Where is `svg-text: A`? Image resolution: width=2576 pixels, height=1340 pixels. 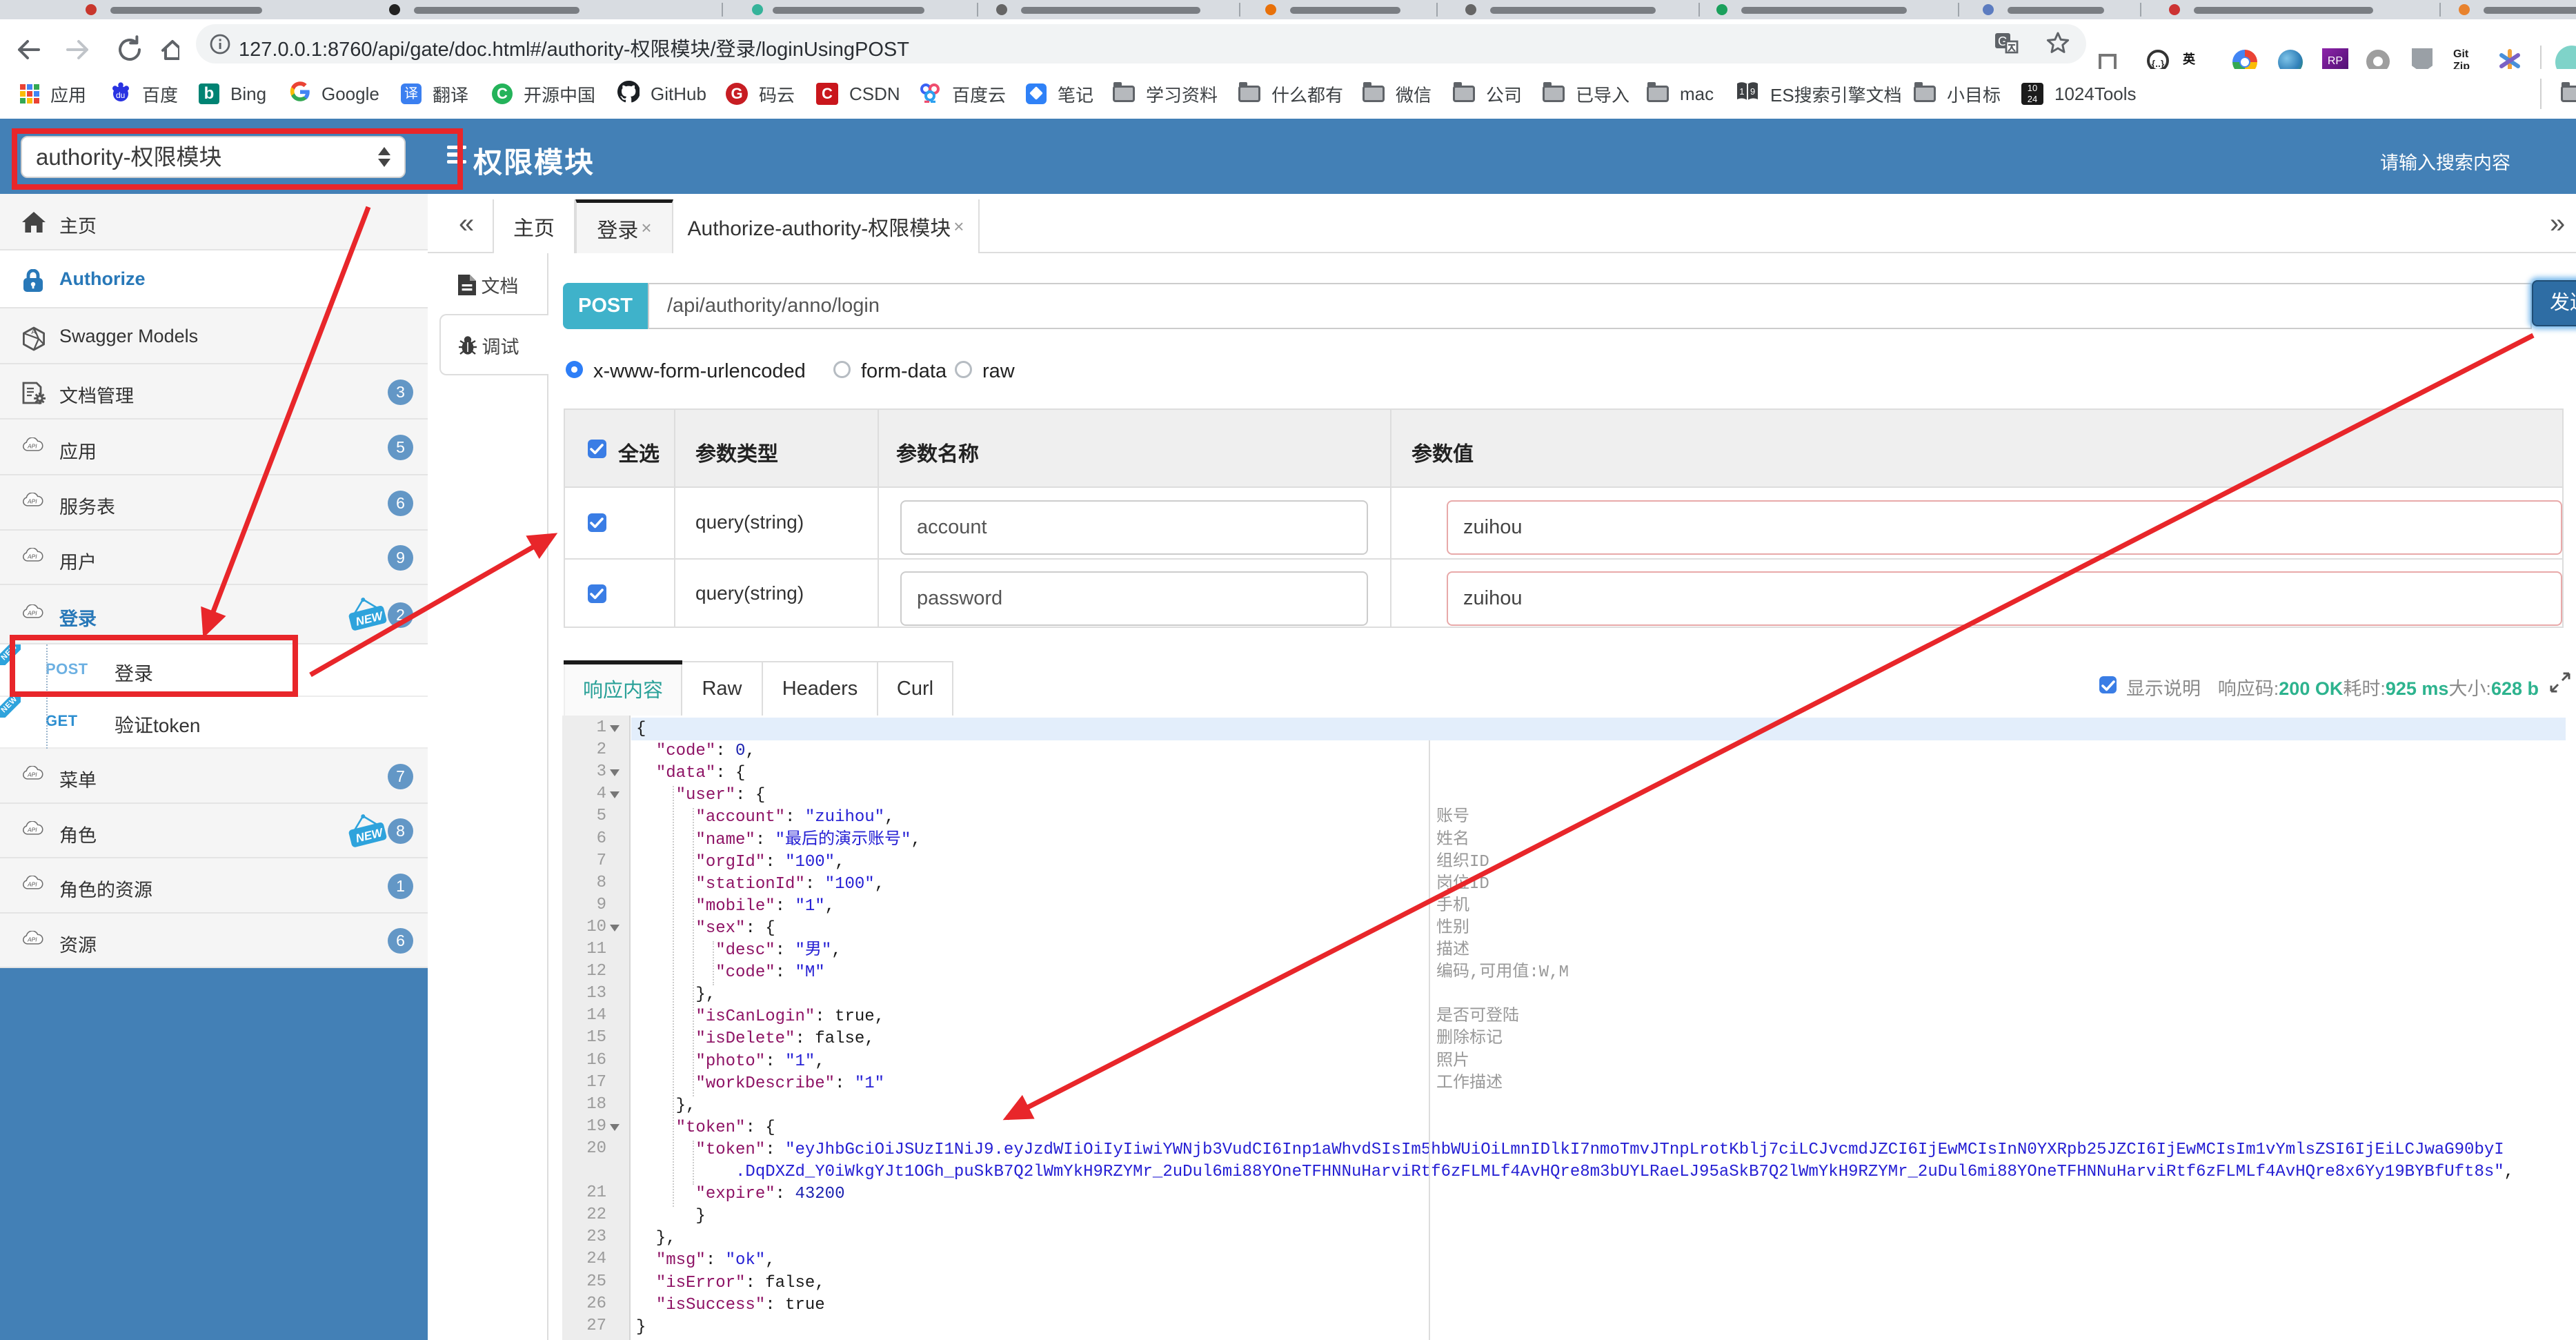 svg-text: A is located at coordinates (33, 331).